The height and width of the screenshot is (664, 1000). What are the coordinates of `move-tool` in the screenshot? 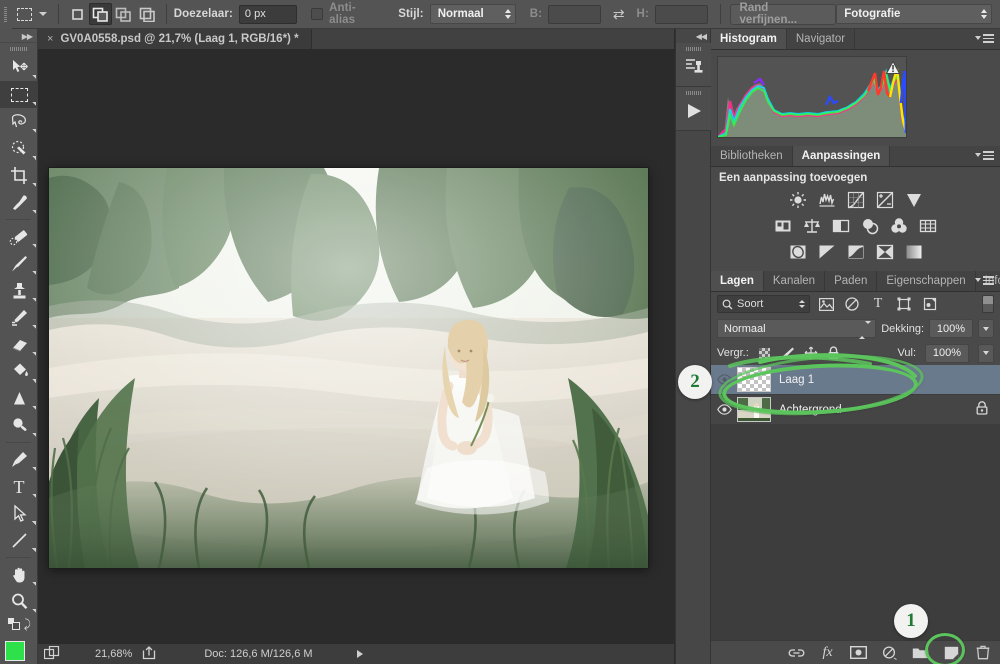 It's located at (19, 67).